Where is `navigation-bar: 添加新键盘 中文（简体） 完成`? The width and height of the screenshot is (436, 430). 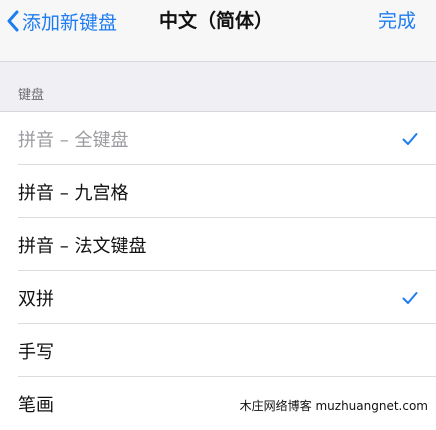
navigation-bar: 添加新键盘 中文（简体） 完成 is located at coordinates (218, 31).